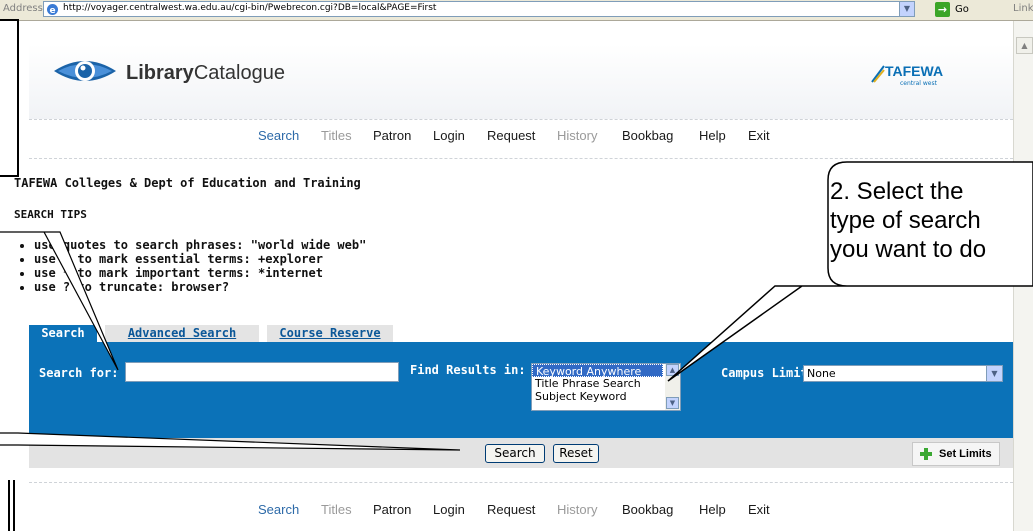 The height and width of the screenshot is (531, 1033). Describe the element at coordinates (647, 509) in the screenshot. I see `bottom-nav-bookbag: Bookbag` at that location.